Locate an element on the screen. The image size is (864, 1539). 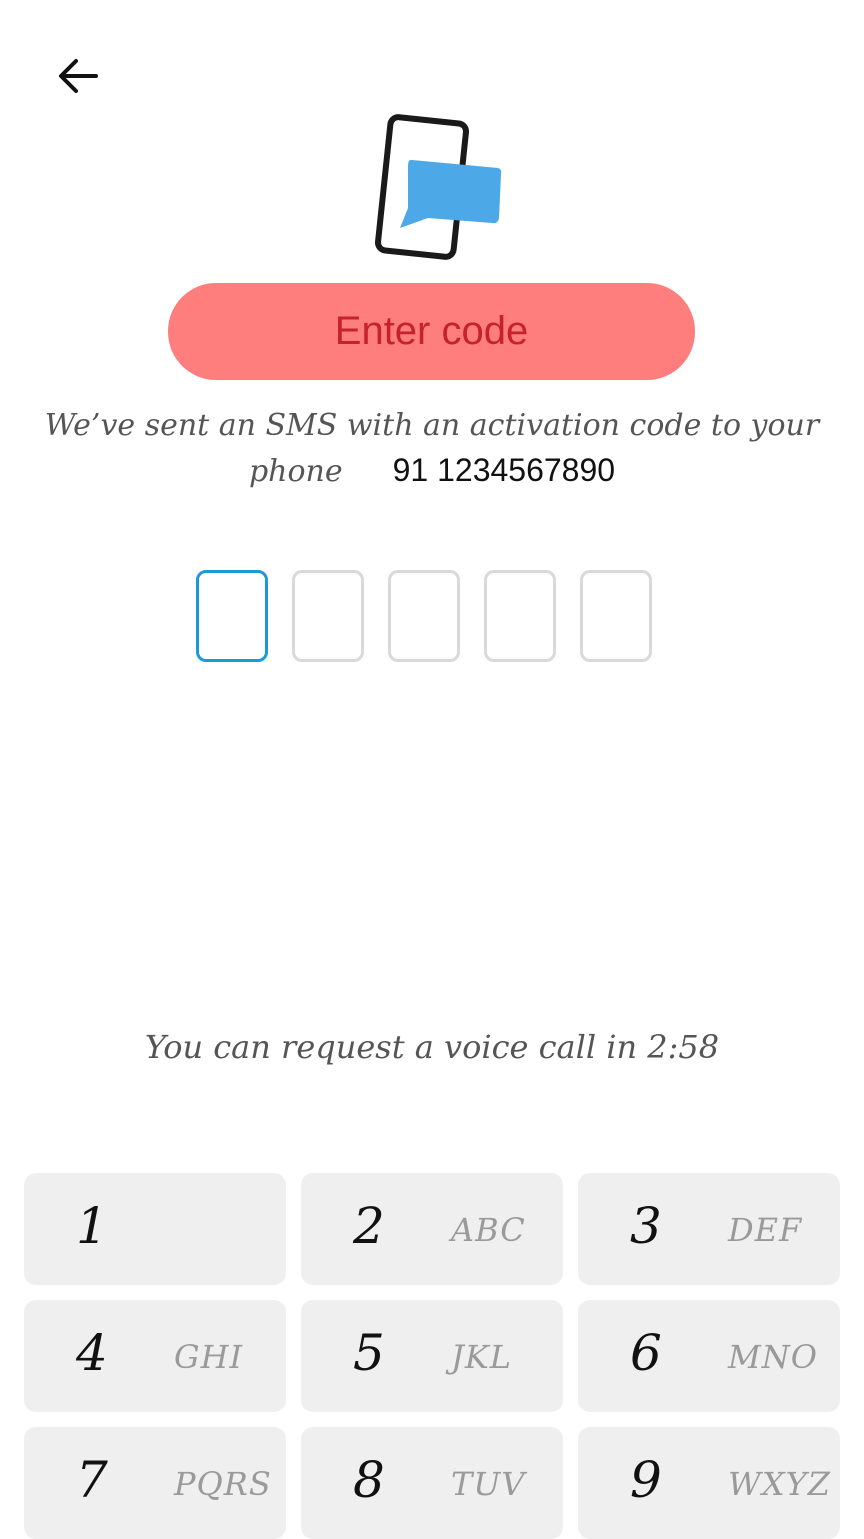
back-button is located at coordinates (78, 76).